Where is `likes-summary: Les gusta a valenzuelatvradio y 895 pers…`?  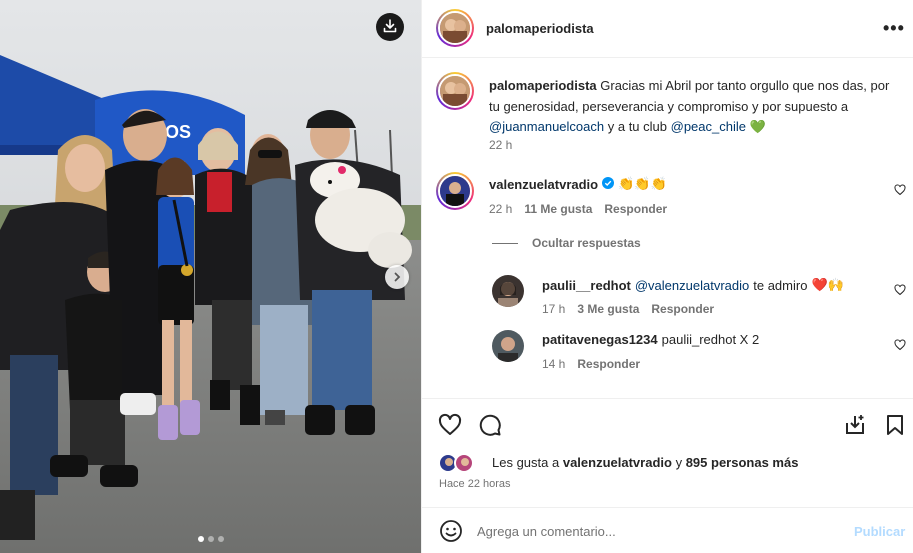 likes-summary: Les gusta a valenzuelatvradio y 895 pers… is located at coordinates (645, 462).